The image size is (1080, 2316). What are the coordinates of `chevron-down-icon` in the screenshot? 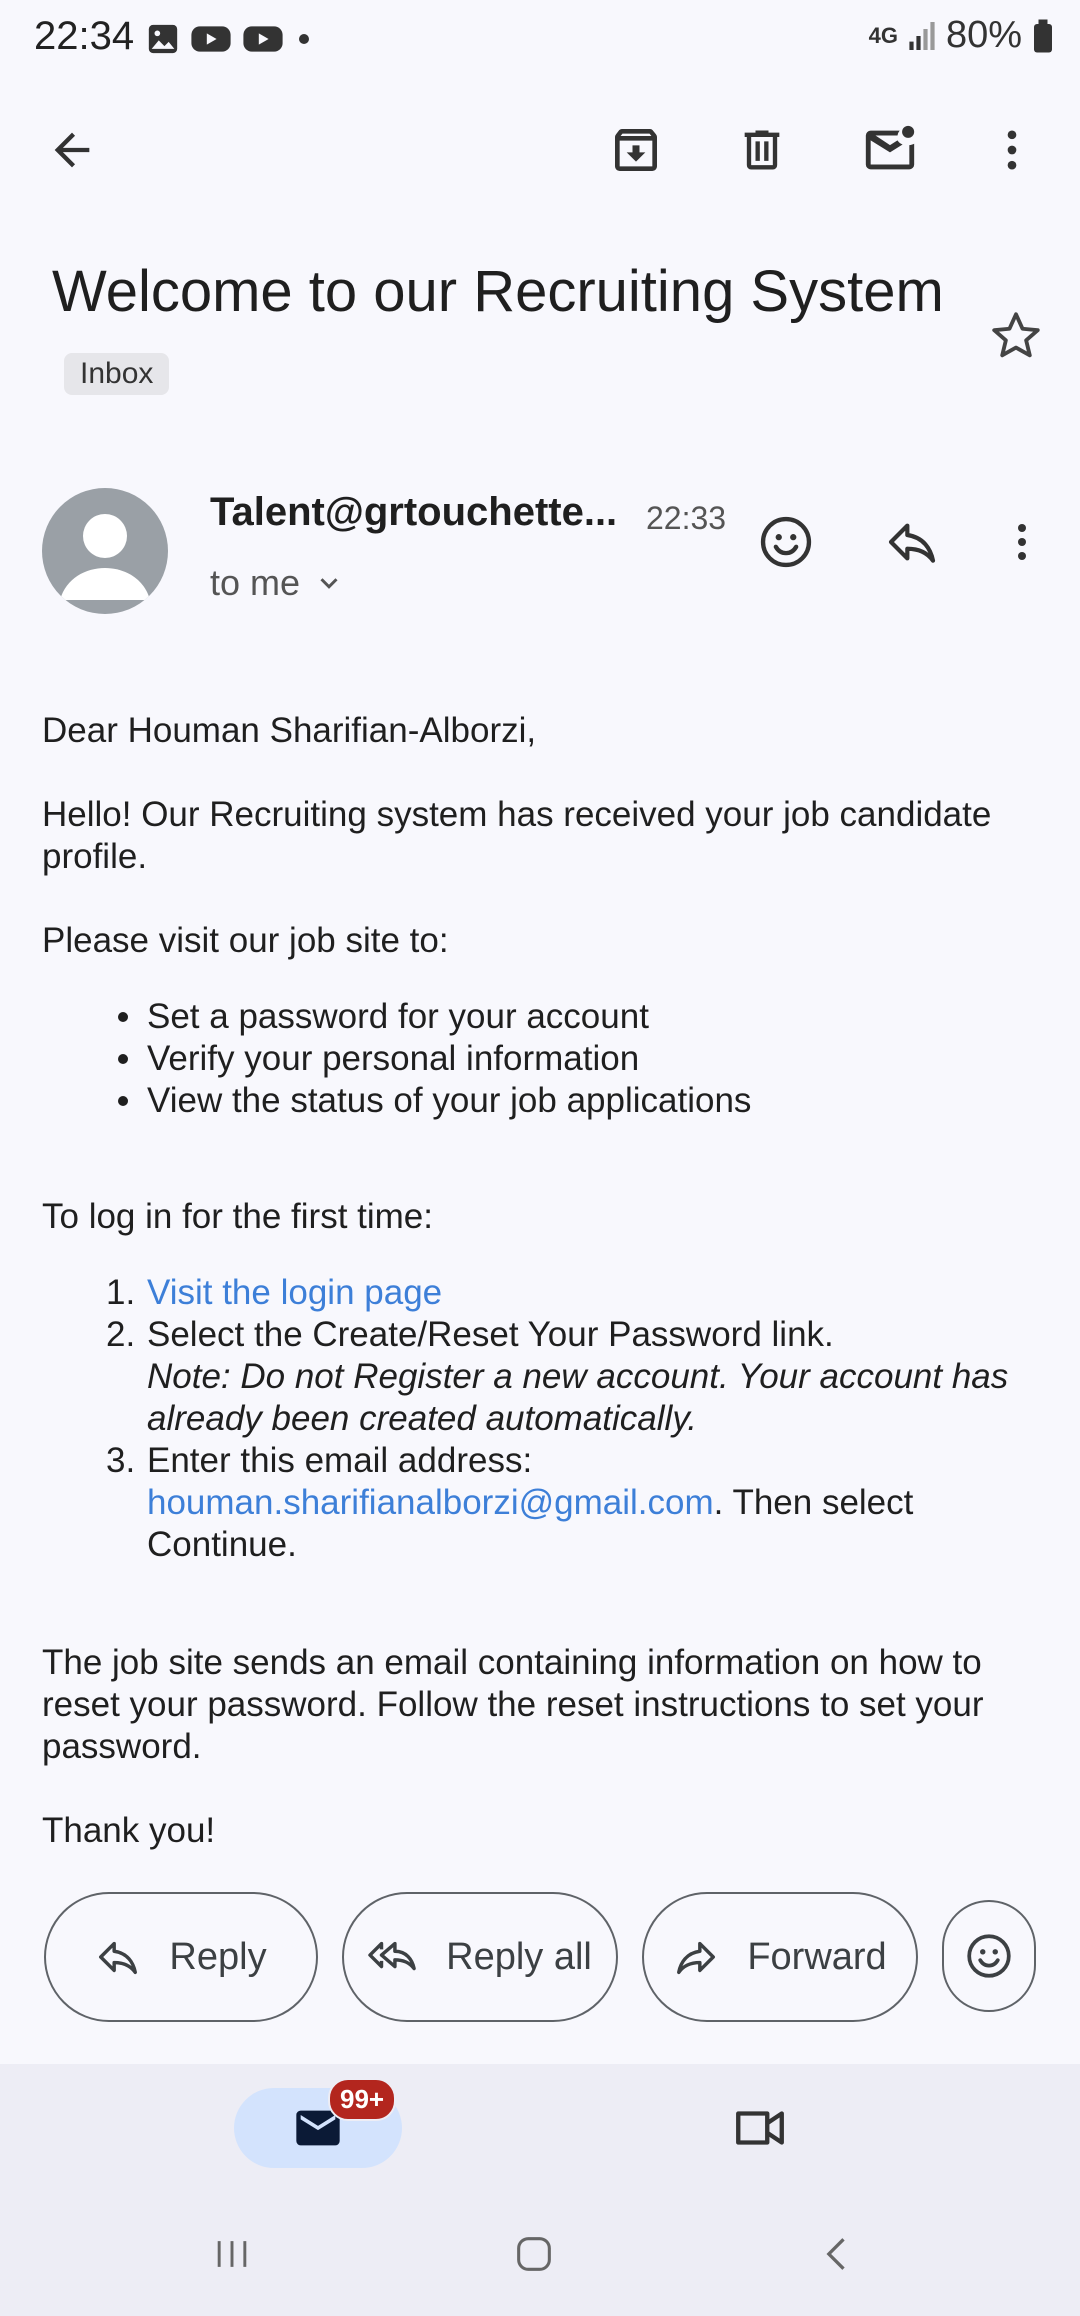 It's located at (329, 583).